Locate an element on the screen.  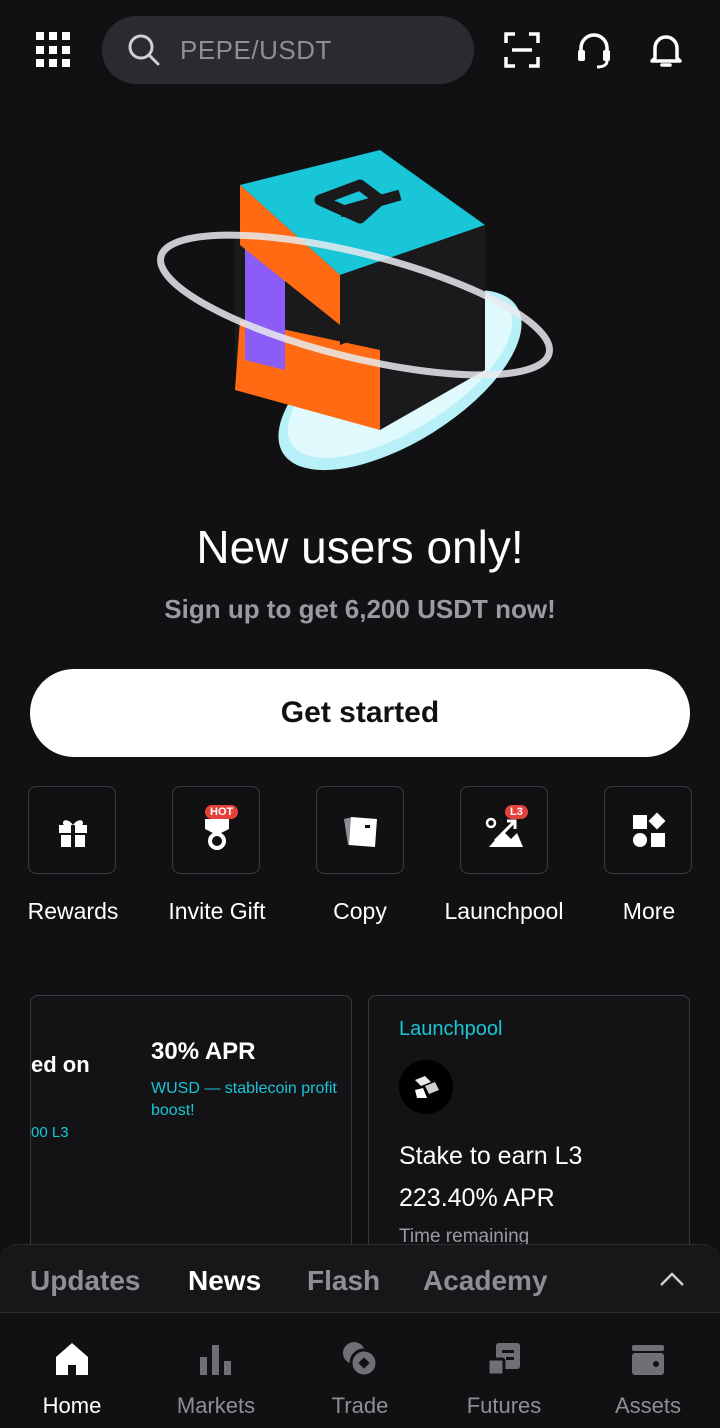
nav-markets: Markets is located at coordinates (216, 1370).